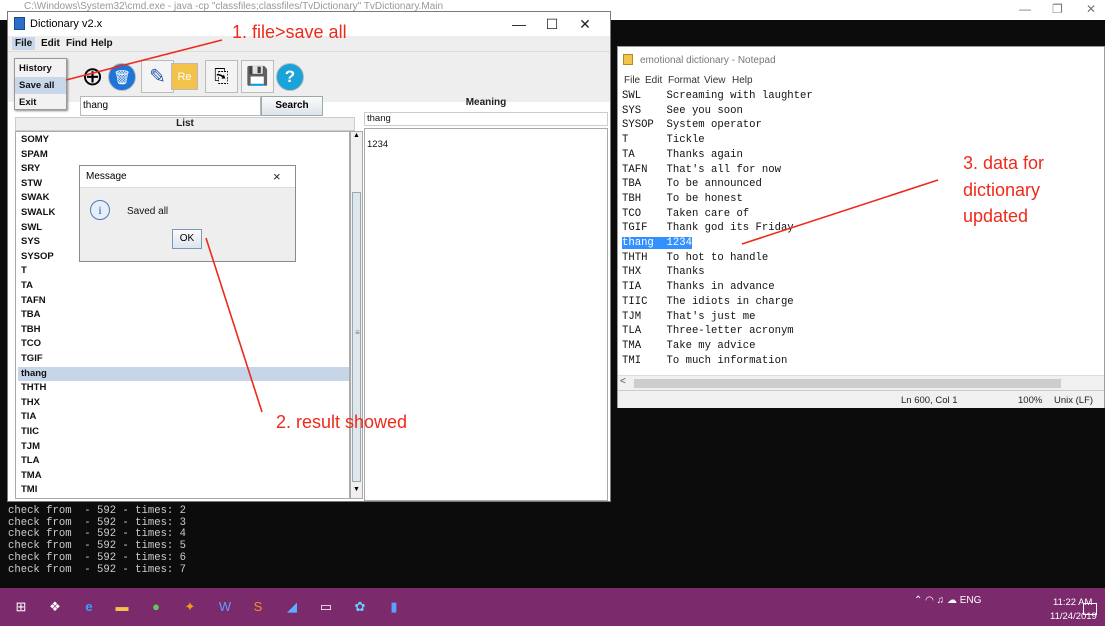 The image size is (1105, 626). I want to click on app-icon-blue: ◢, so click(292, 607).